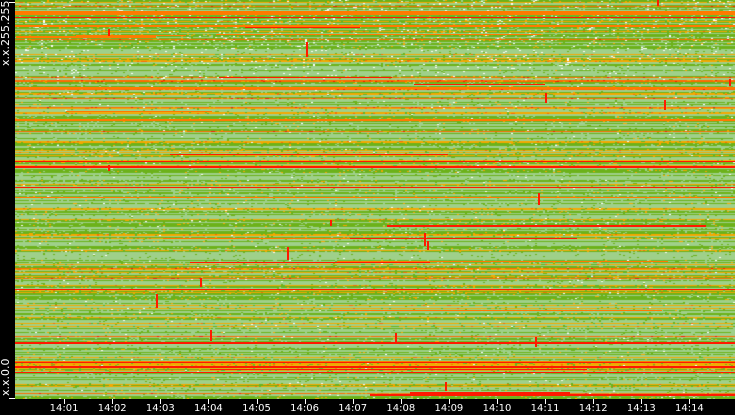 This screenshot has height=415, width=735. I want to click on x-tick-label: 14:10, so click(497, 408).